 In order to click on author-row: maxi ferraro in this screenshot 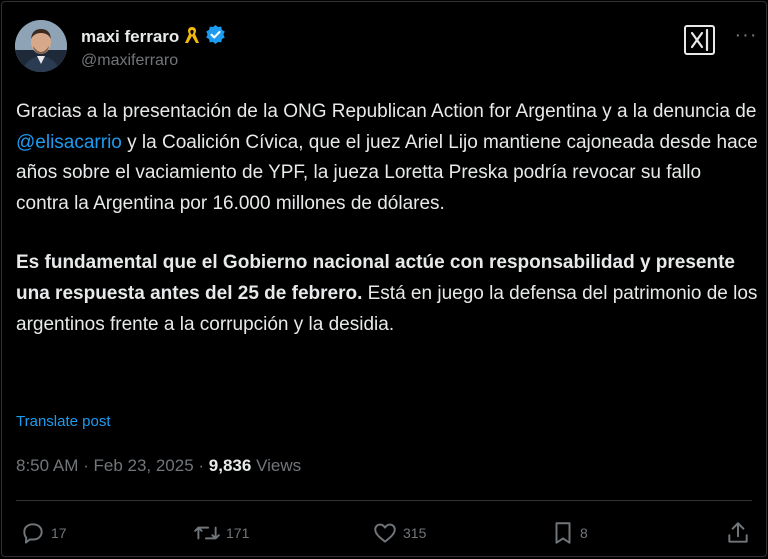, I will do `click(153, 37)`.